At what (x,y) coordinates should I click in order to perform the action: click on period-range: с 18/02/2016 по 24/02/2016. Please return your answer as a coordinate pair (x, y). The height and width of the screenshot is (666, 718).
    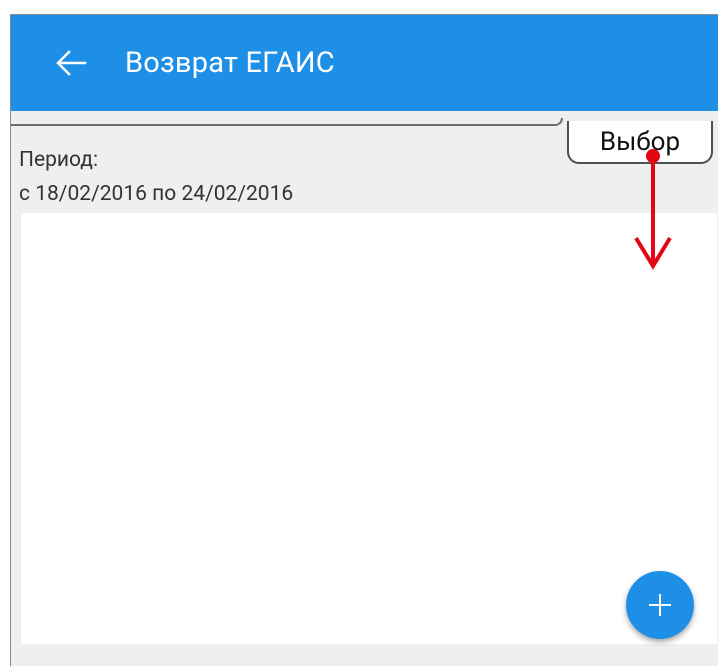
    Looking at the image, I should click on (156, 194).